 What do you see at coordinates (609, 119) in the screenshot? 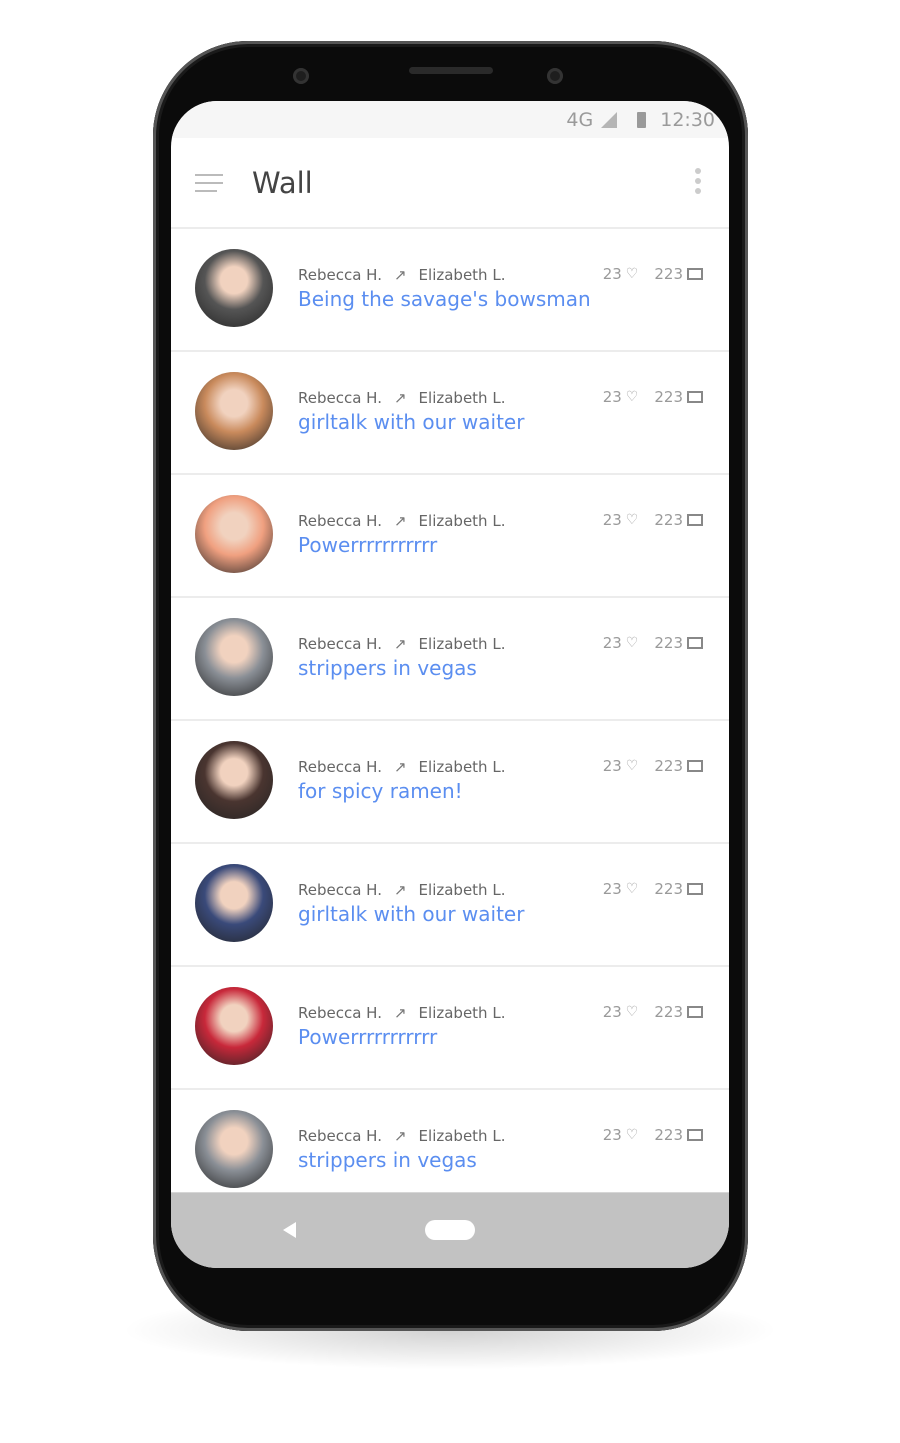
I see `signal-icon` at bounding box center [609, 119].